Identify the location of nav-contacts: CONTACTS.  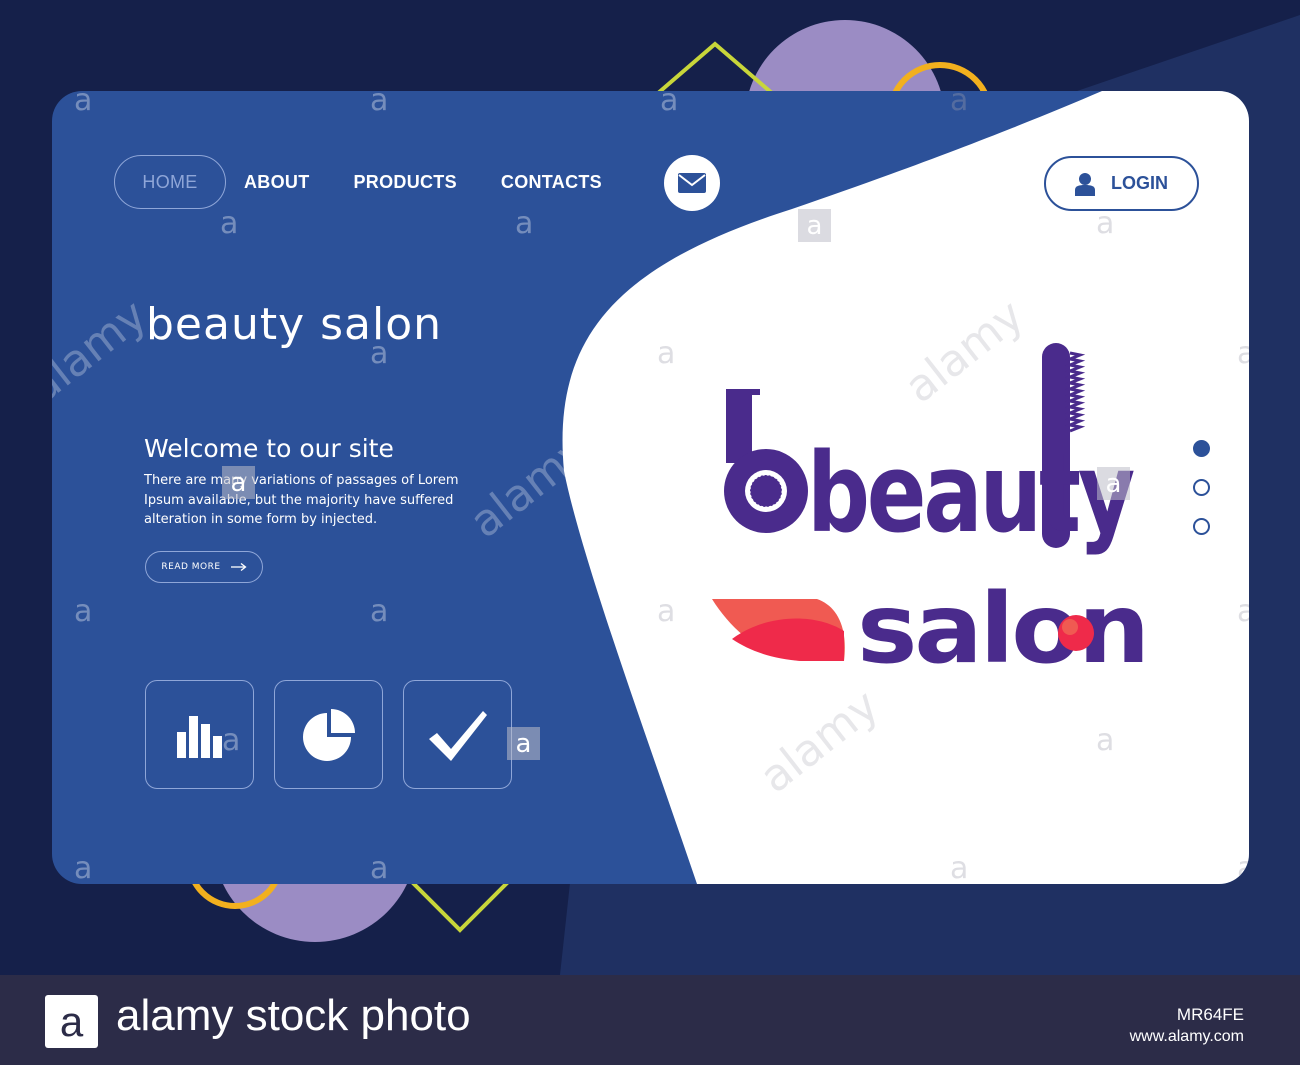
(551, 182).